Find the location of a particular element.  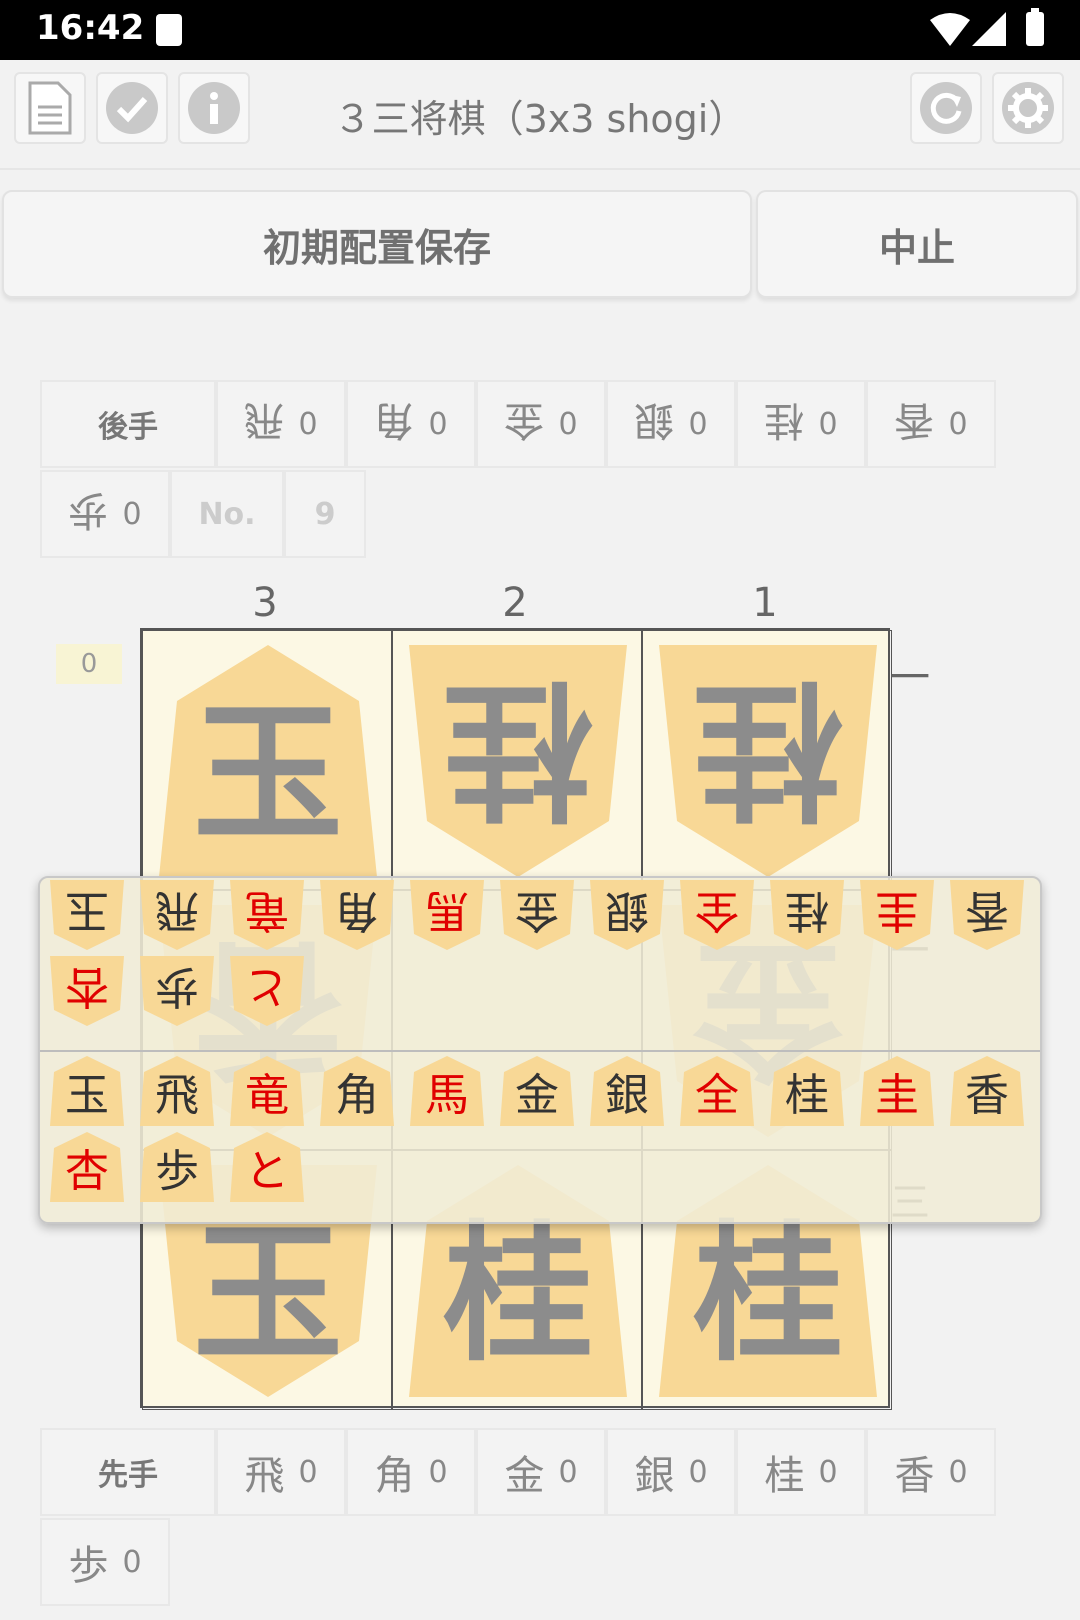

palette-sente-gold: 金 is located at coordinates (537, 1091).